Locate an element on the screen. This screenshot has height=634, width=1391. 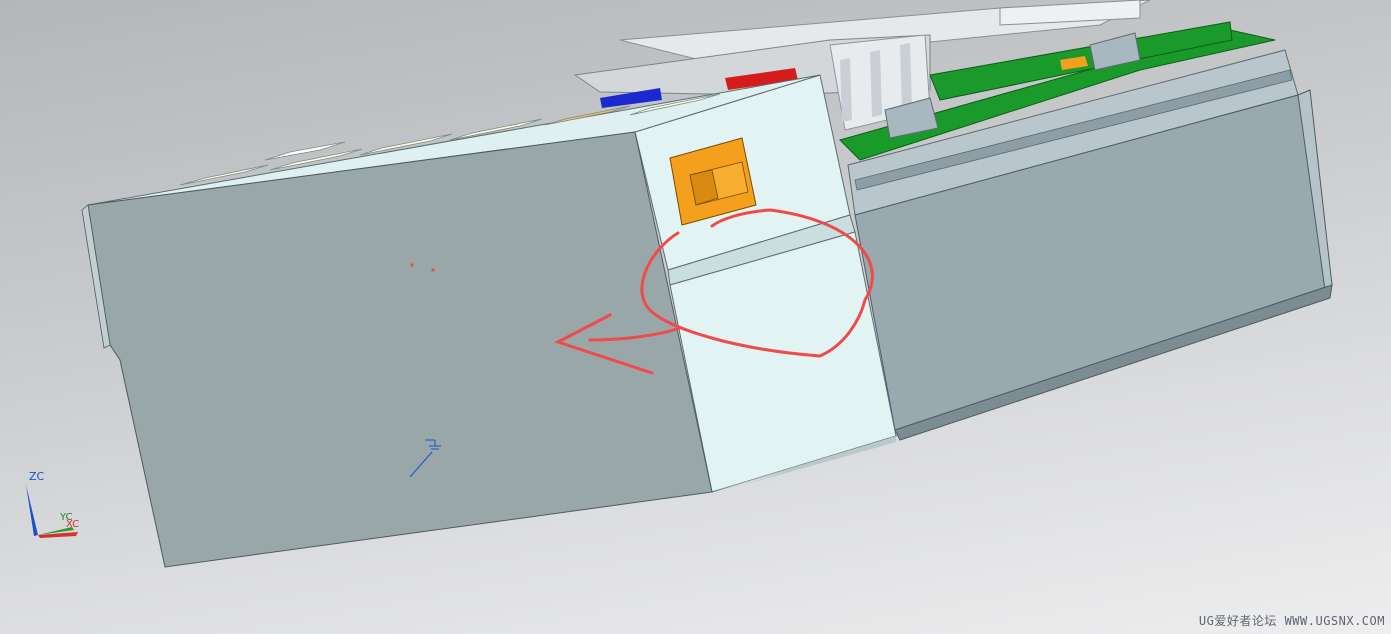
watermark-text: UG爱好者论坛 WWW.UGSNX.COM is located at coordinates (1291, 621).